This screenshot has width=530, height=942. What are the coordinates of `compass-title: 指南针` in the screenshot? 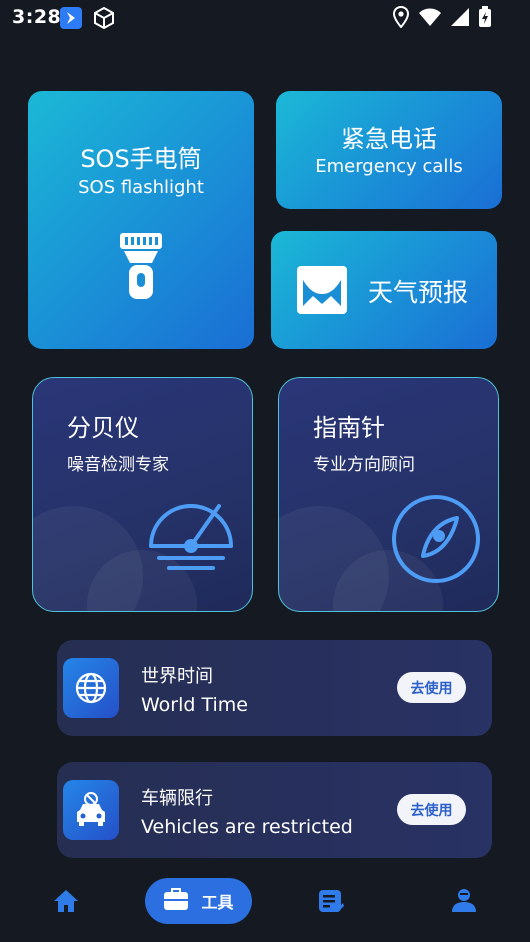 It's located at (349, 428).